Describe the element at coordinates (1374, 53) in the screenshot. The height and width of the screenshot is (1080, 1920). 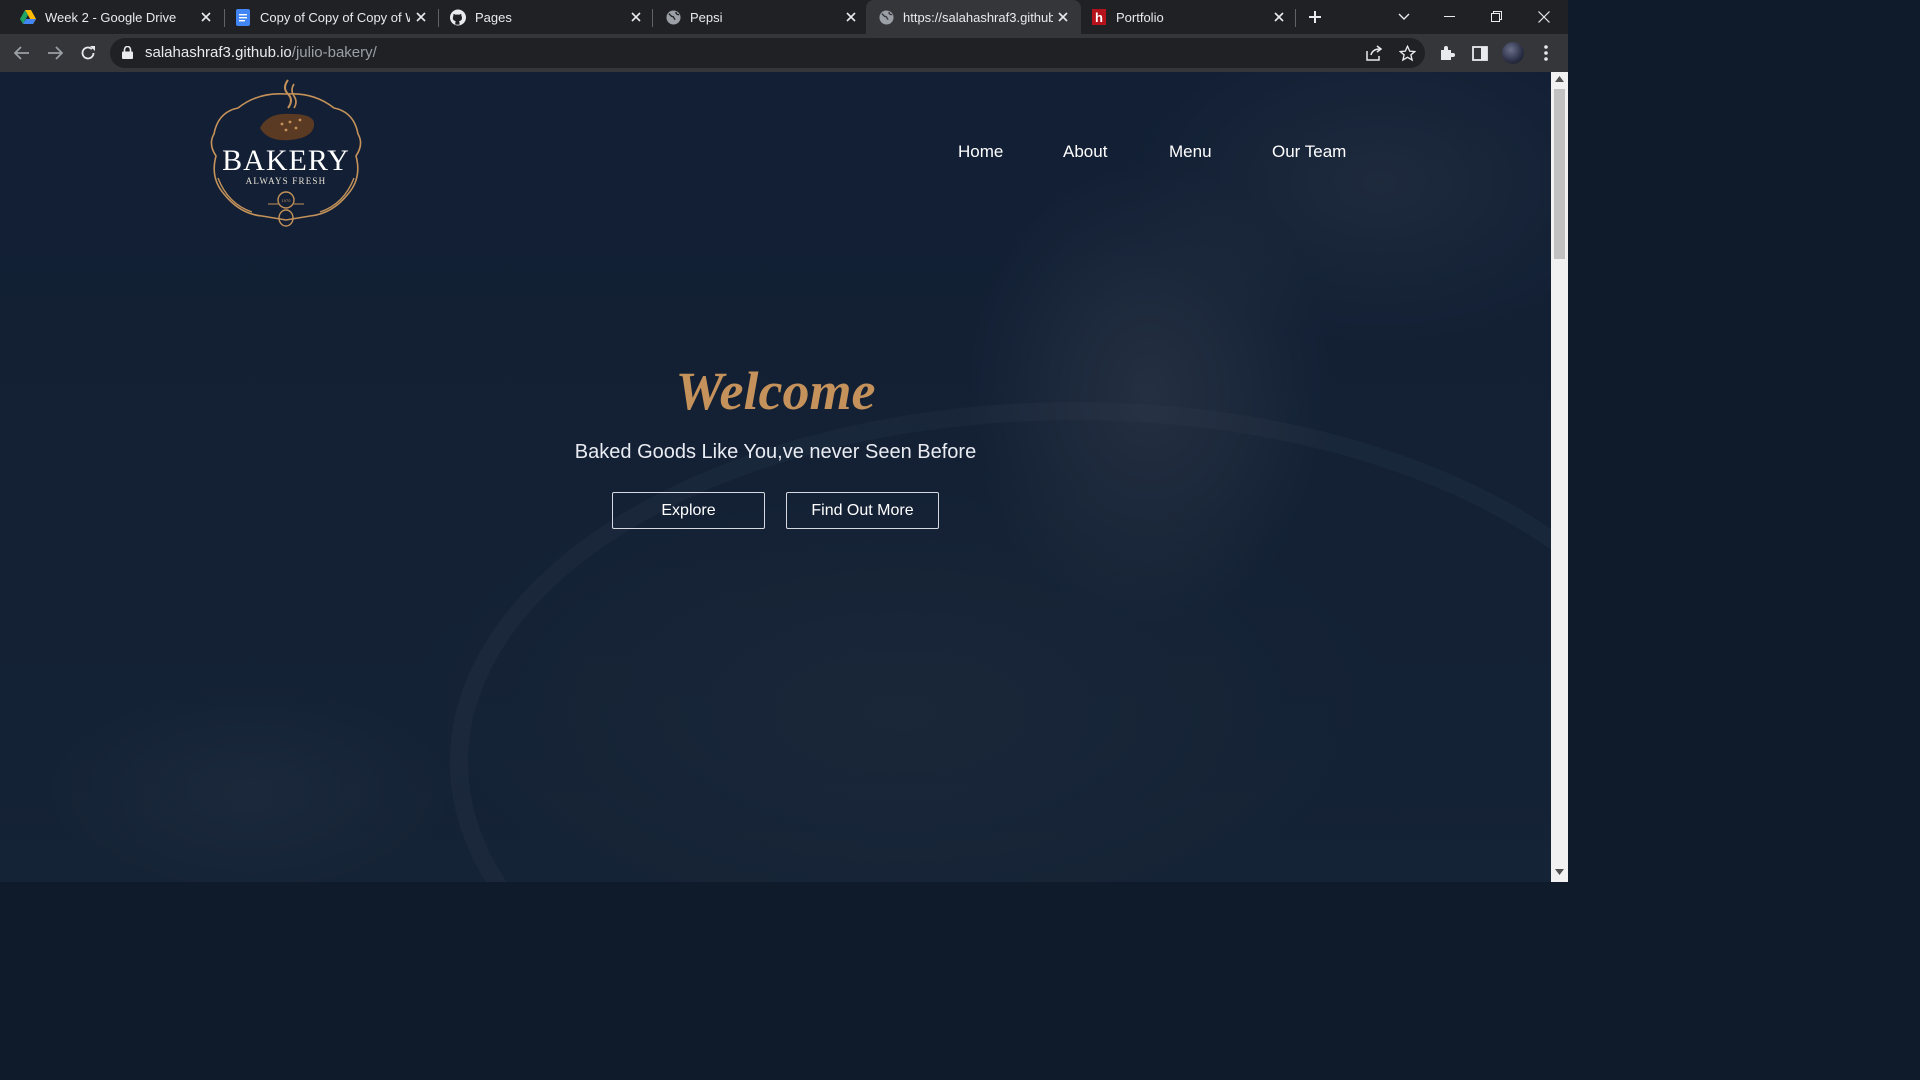
I see `share-icon` at that location.